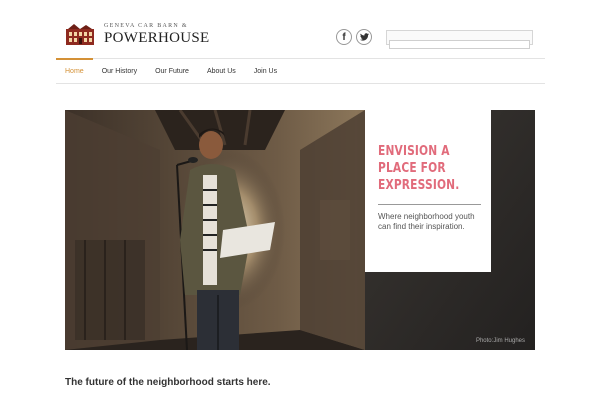 This screenshot has width=600, height=400. I want to click on nav-item-our-history: Our History, so click(119, 71).